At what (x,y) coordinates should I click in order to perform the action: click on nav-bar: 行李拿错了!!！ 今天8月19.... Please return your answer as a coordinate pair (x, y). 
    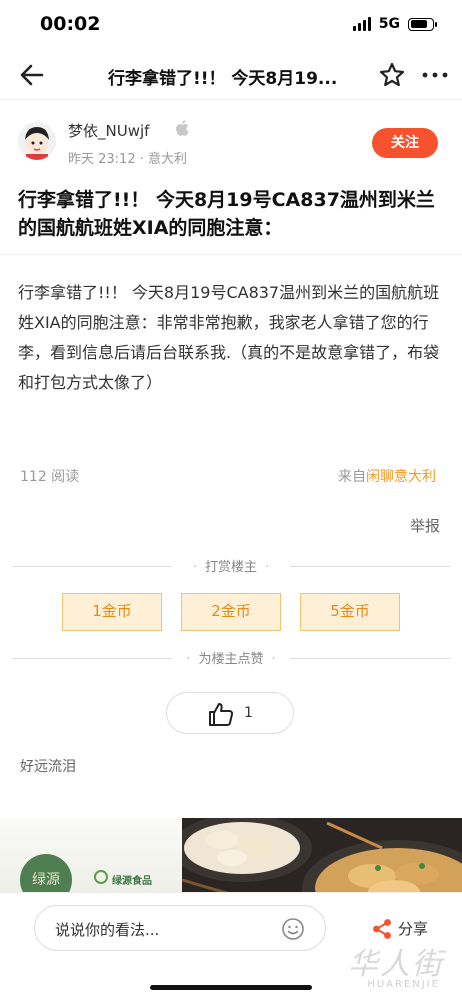
    Looking at the image, I should click on (231, 75).